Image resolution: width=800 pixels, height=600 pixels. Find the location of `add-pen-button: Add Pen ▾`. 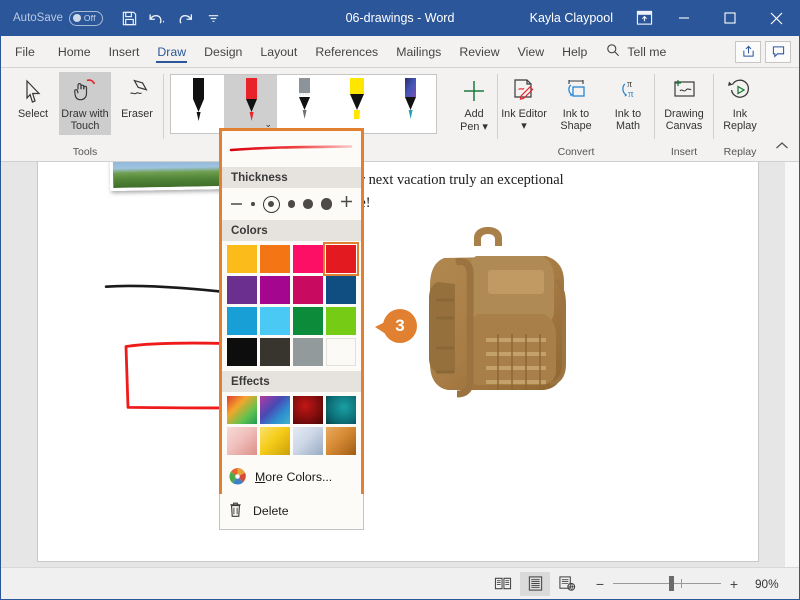

add-pen-button: Add Pen ▾ is located at coordinates (474, 104).